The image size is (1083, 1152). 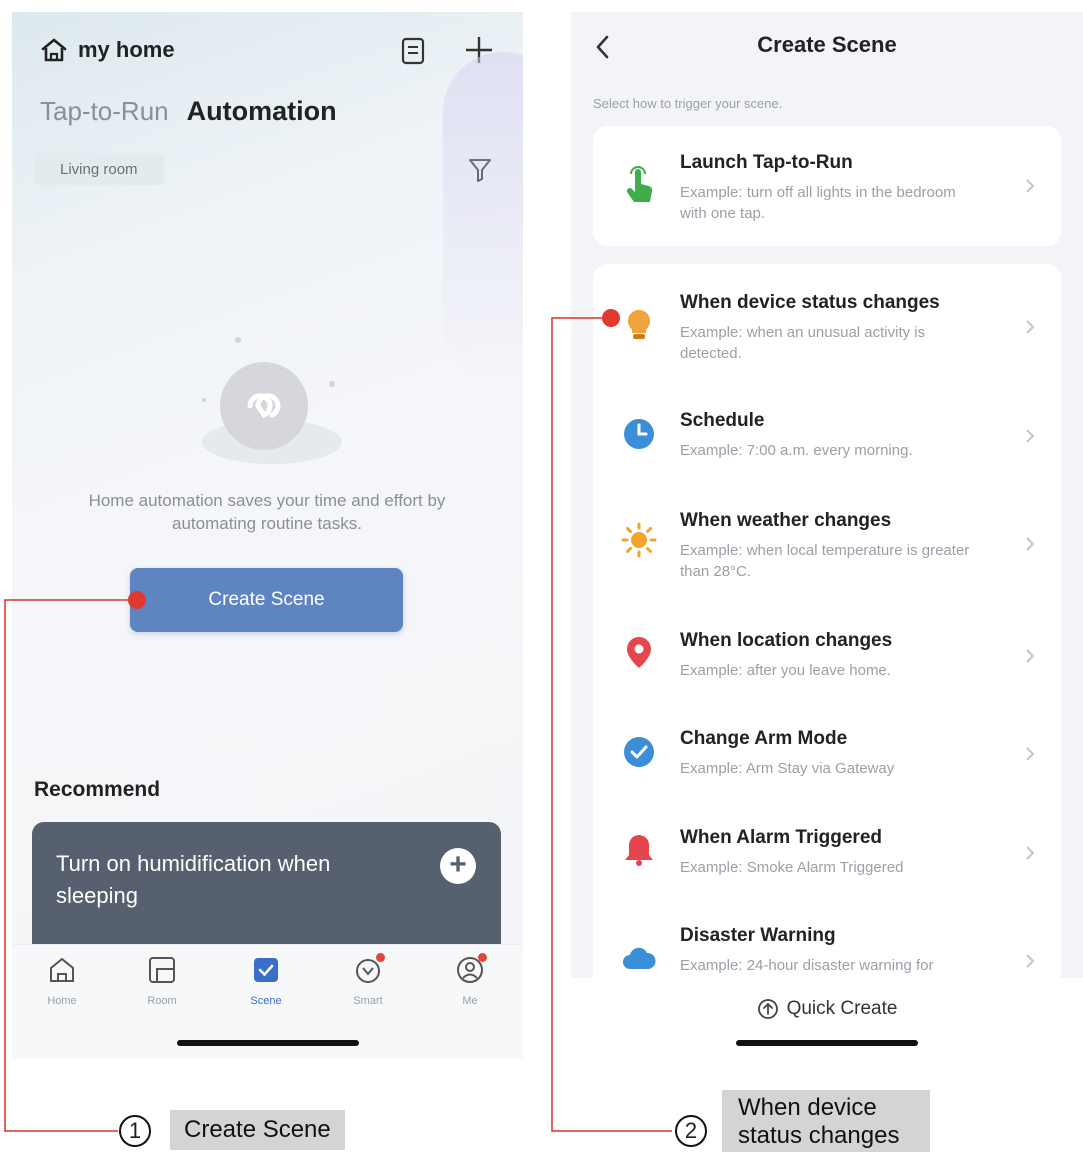 What do you see at coordinates (135, 1131) in the screenshot?
I see `annotation-number-1: 1` at bounding box center [135, 1131].